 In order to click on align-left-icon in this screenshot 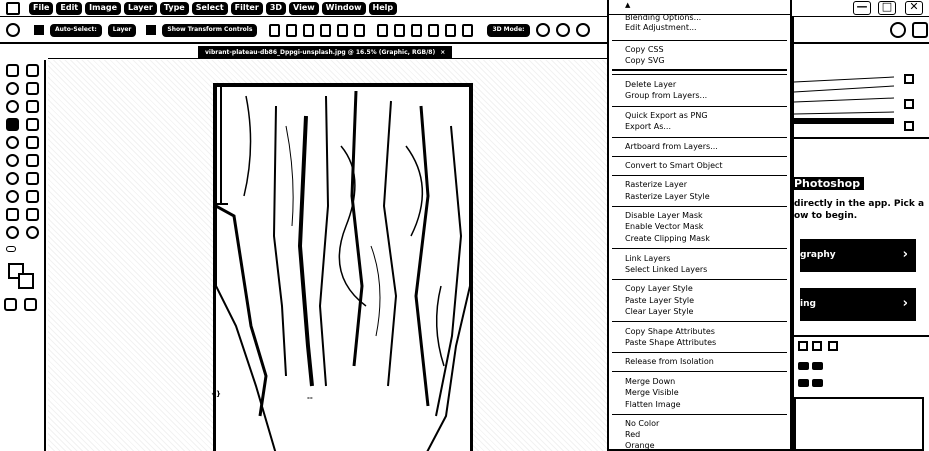, I will do `click(275, 30)`.